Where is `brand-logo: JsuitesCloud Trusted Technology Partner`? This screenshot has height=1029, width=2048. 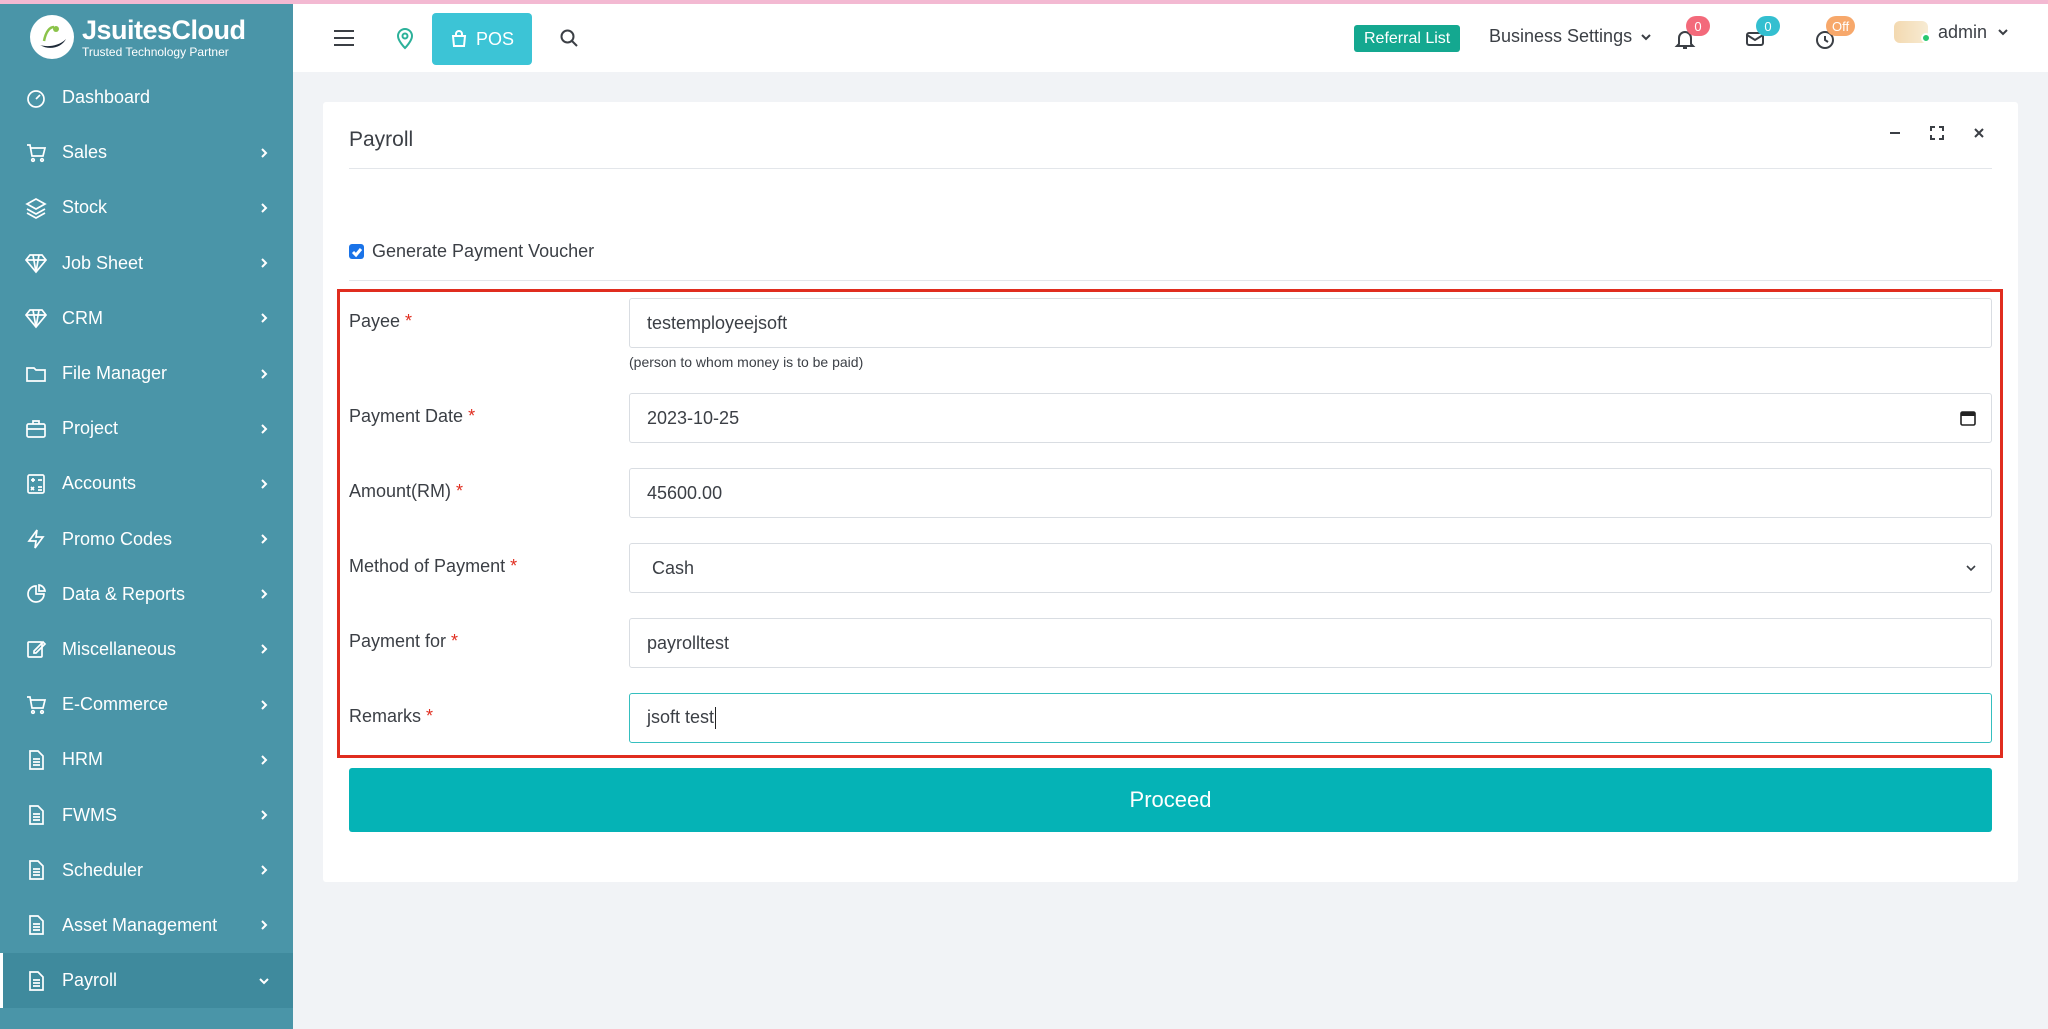
brand-logo: JsuitesCloud Trusted Technology Partner is located at coordinates (146, 37).